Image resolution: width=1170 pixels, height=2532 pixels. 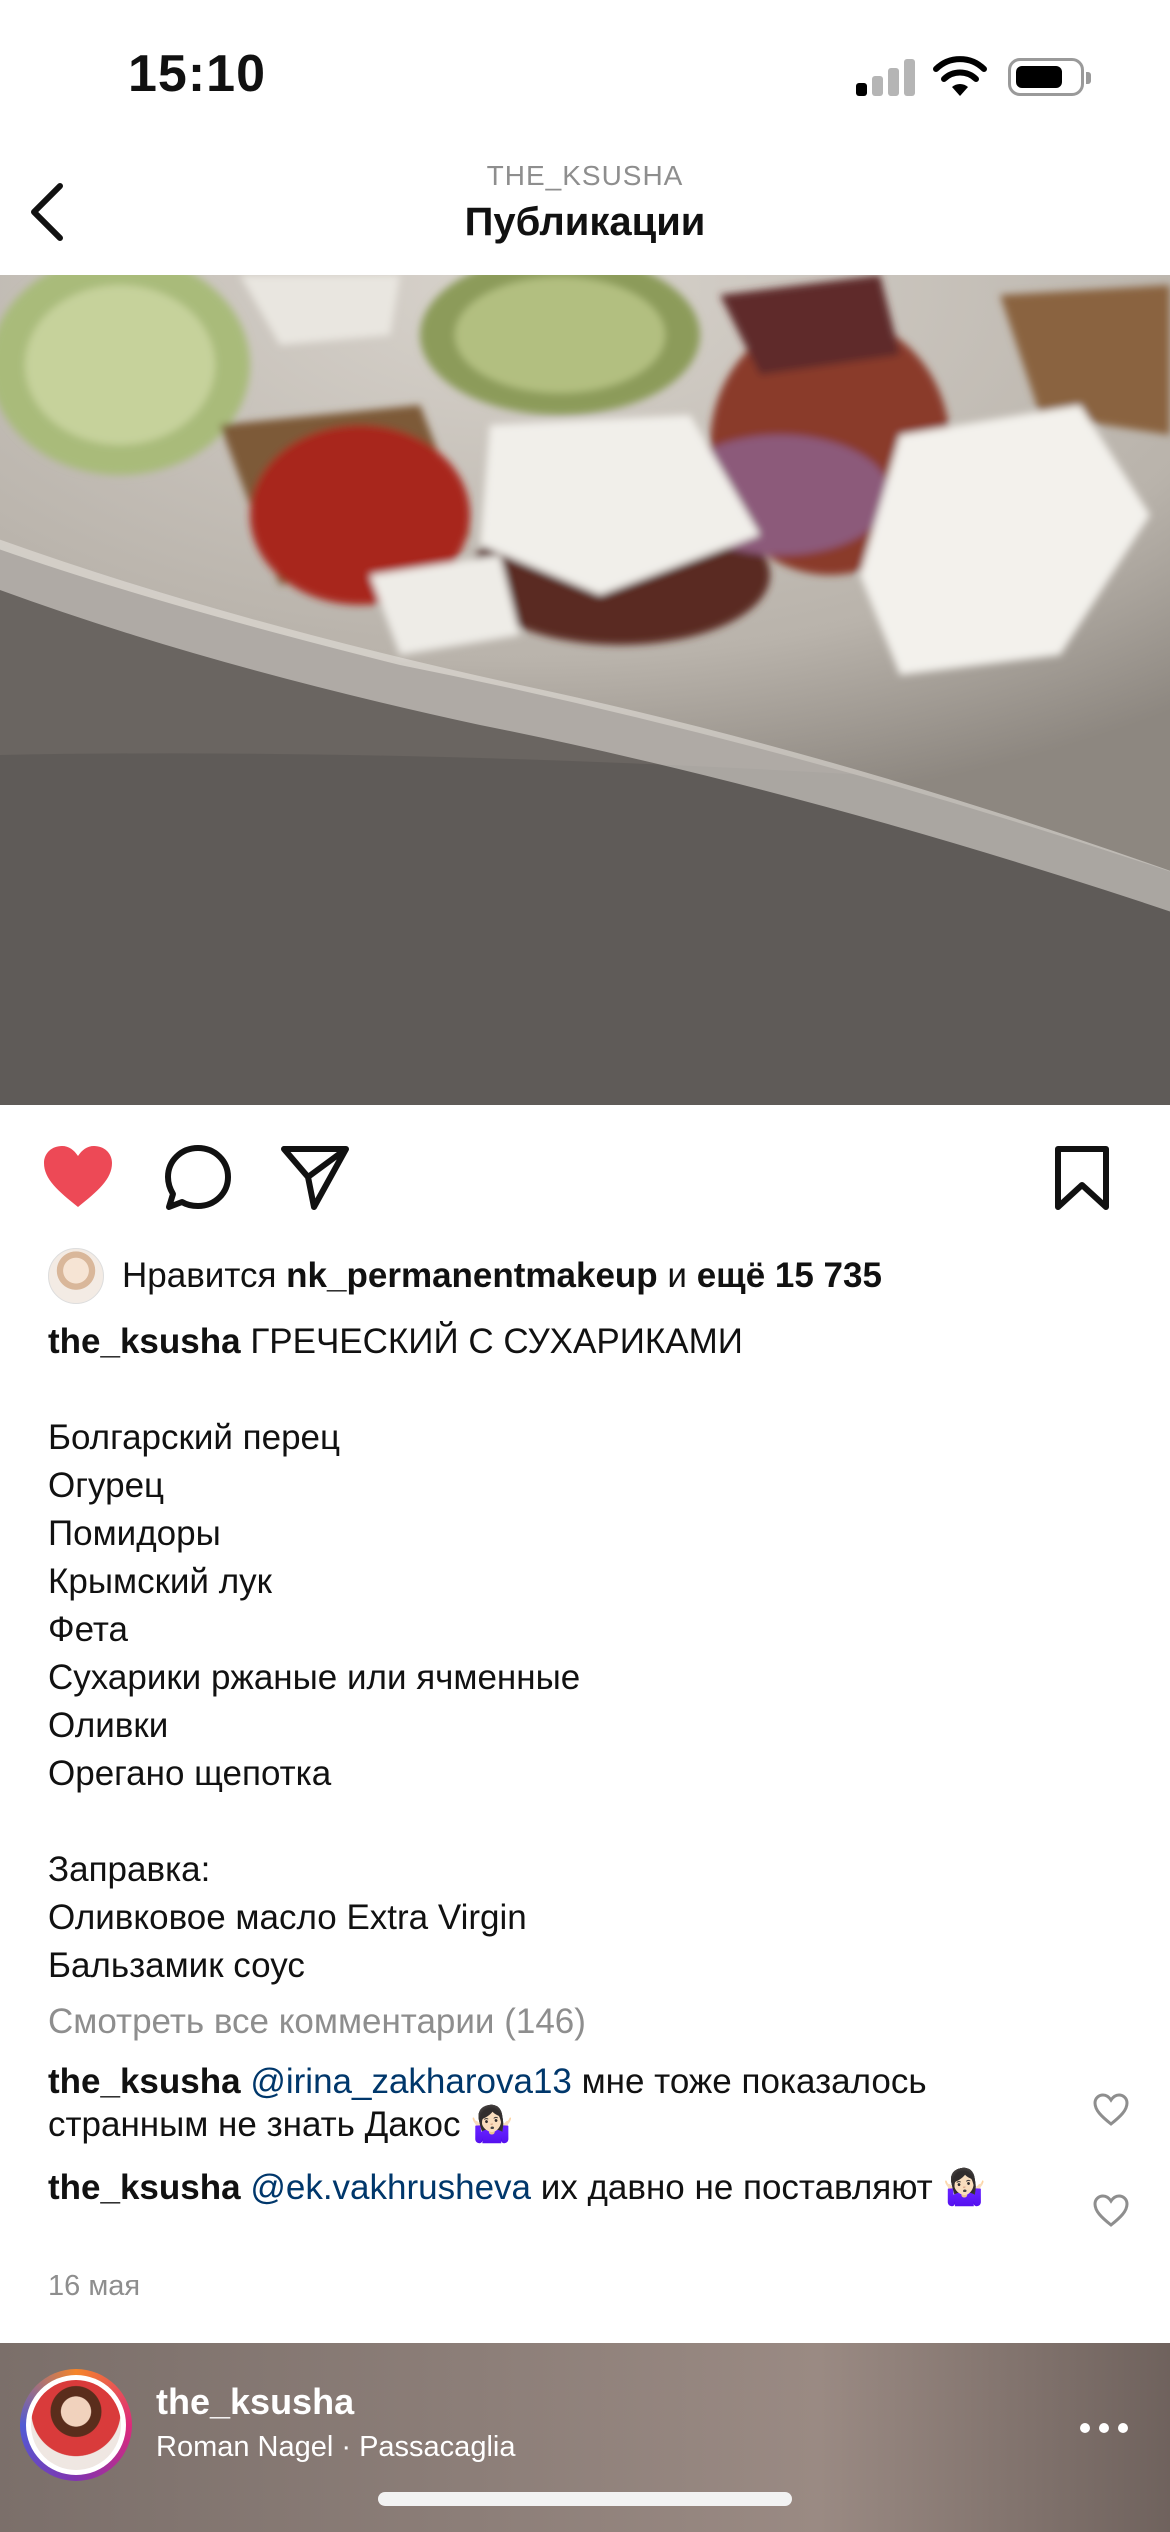 I want to click on cellular-signal-icon, so click(x=886, y=76).